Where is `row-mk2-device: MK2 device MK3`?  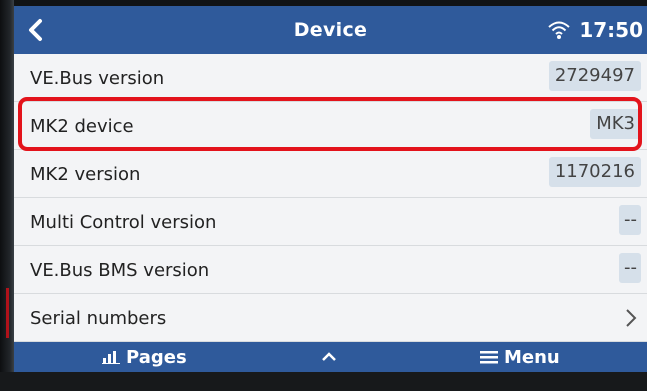
row-mk2-device: MK2 device MK3 is located at coordinates (330, 126).